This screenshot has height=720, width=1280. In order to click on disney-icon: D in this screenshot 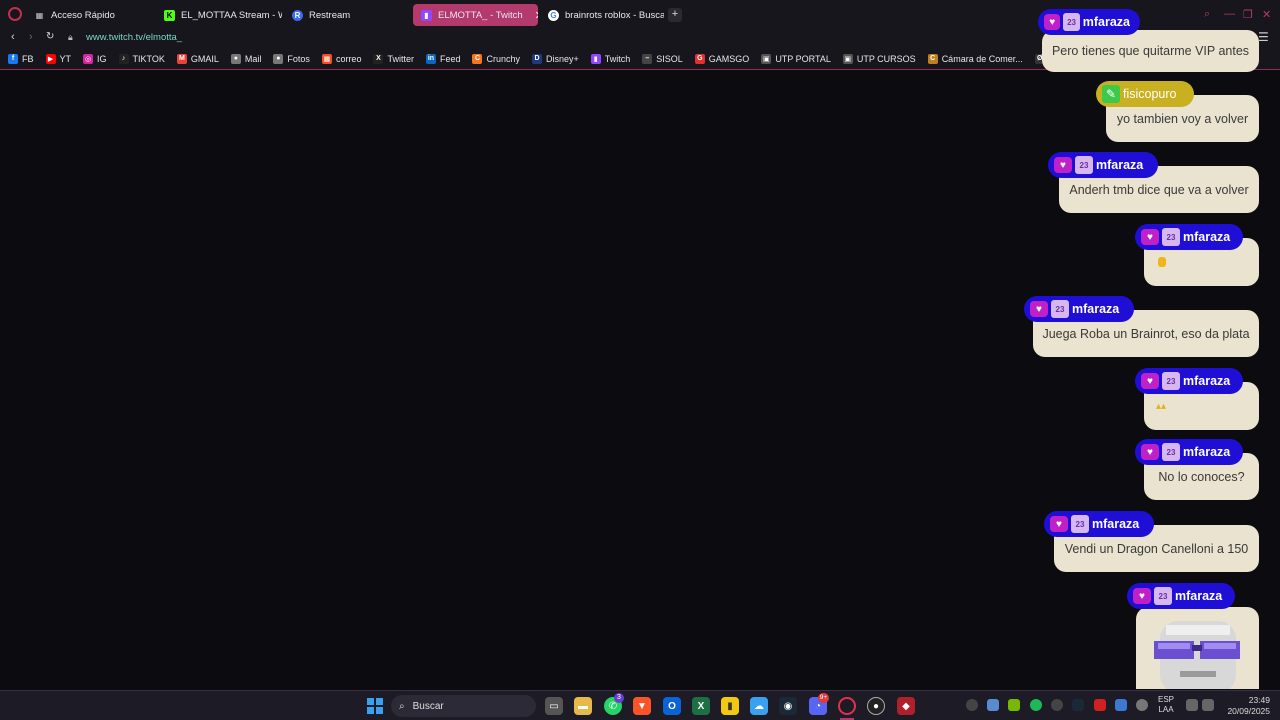, I will do `click(537, 58)`.